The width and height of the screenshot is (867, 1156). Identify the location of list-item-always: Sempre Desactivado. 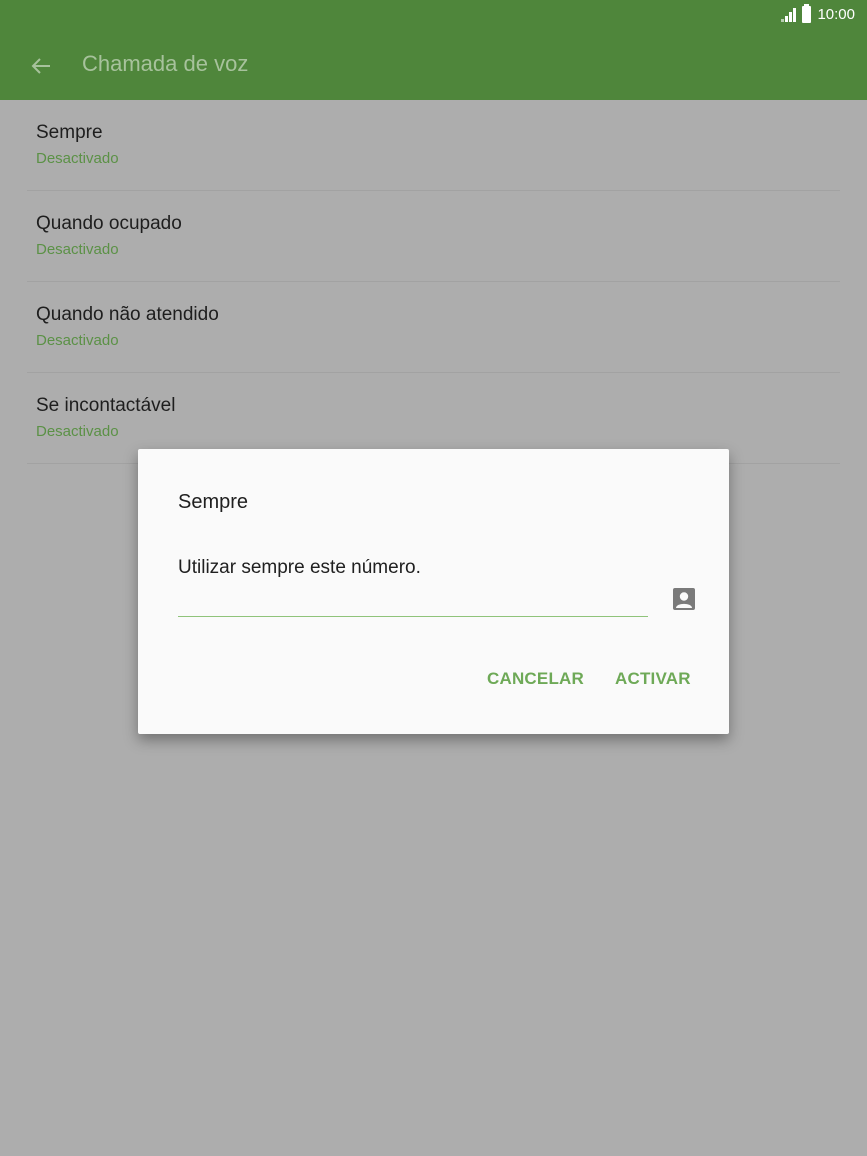
(433, 145).